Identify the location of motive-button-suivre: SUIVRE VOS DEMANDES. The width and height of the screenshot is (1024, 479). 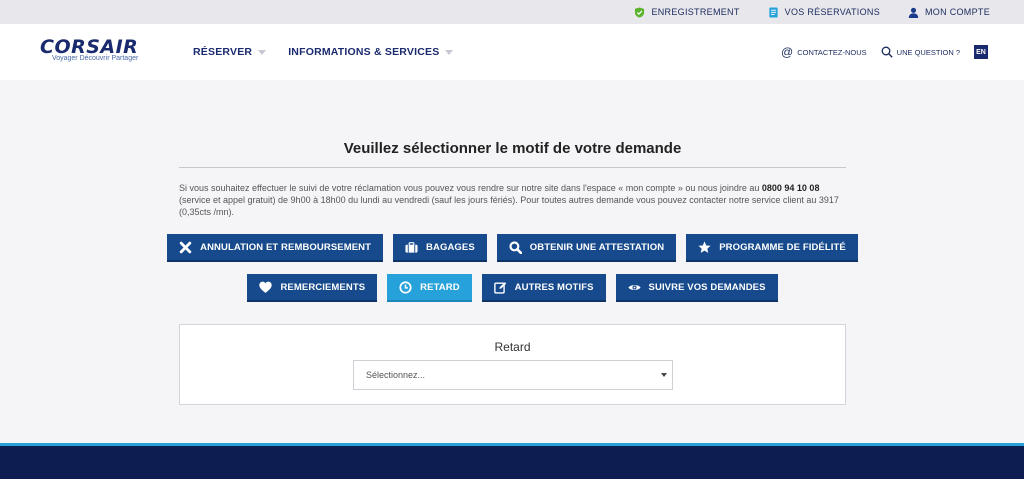
(696, 288).